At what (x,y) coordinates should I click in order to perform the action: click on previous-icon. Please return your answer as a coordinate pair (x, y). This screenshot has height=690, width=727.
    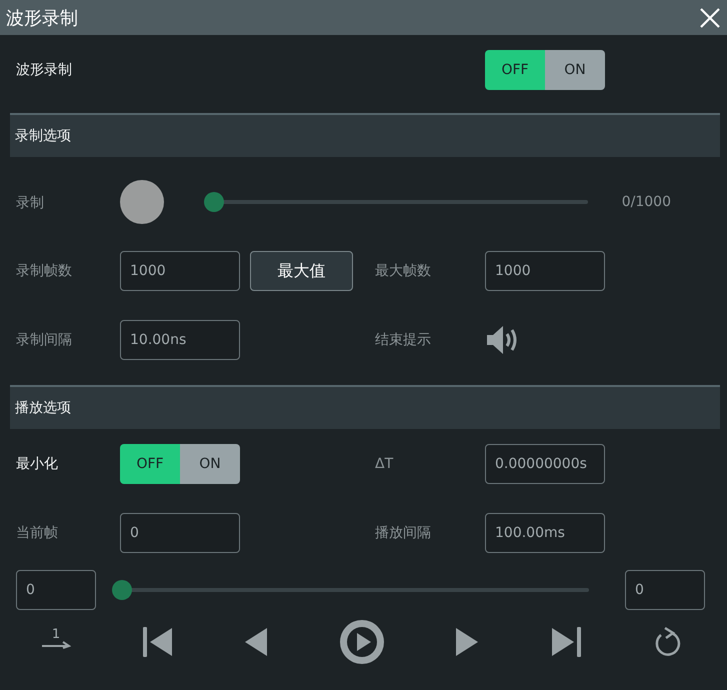
    Looking at the image, I should click on (256, 642).